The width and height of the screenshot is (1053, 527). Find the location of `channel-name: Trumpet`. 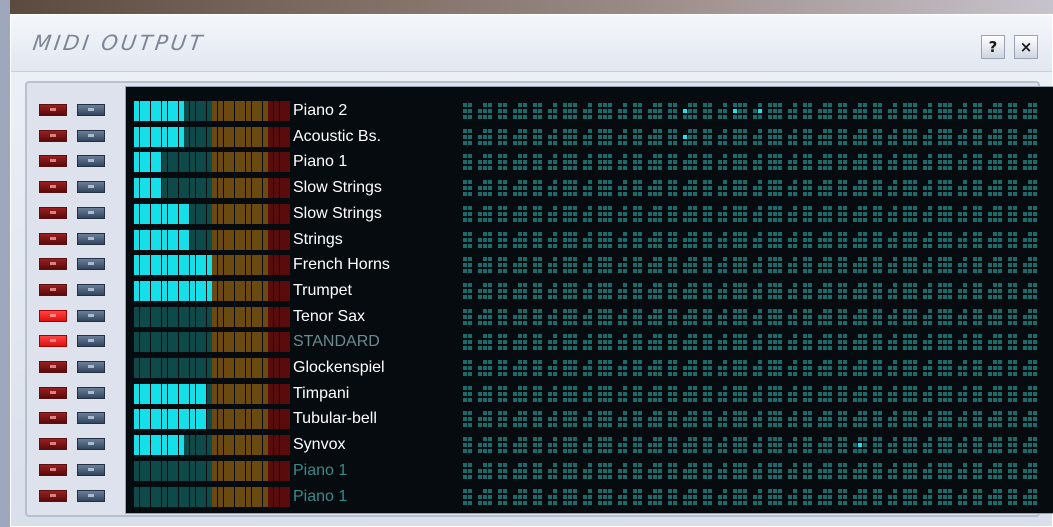

channel-name: Trumpet is located at coordinates (322, 291).